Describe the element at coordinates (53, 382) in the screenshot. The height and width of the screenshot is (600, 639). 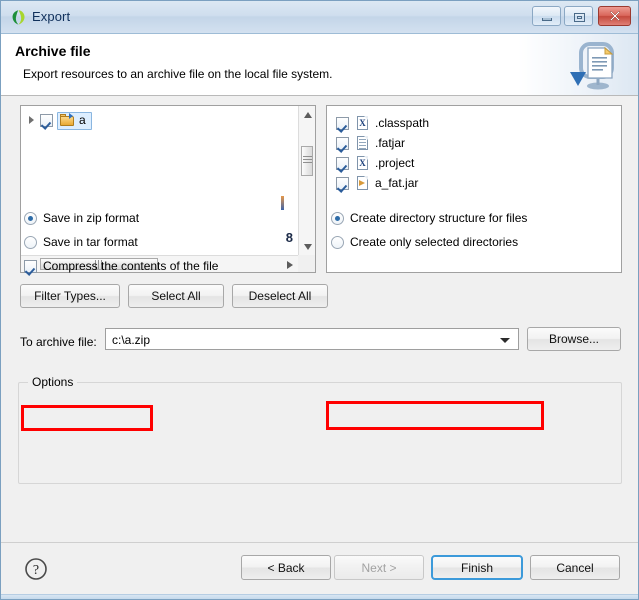
I see `options-legend: Options` at that location.